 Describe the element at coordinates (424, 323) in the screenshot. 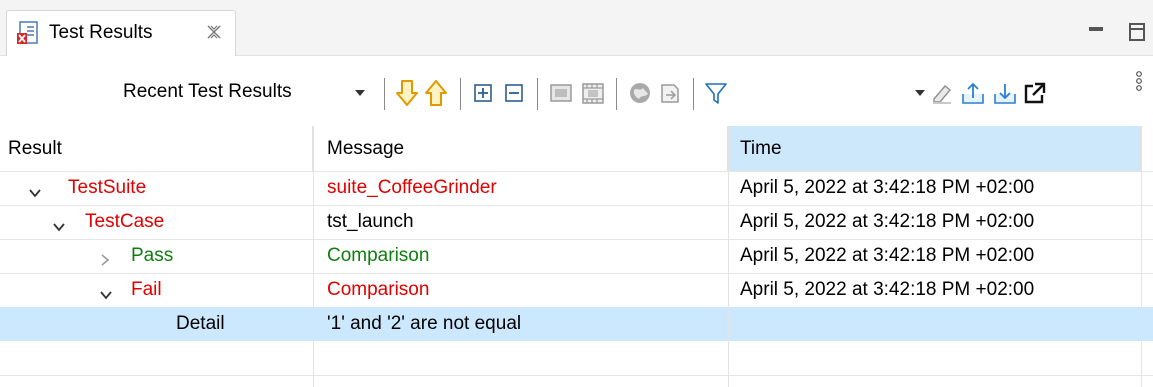

I see `message-cell: '1' and '2' are not equal` at that location.